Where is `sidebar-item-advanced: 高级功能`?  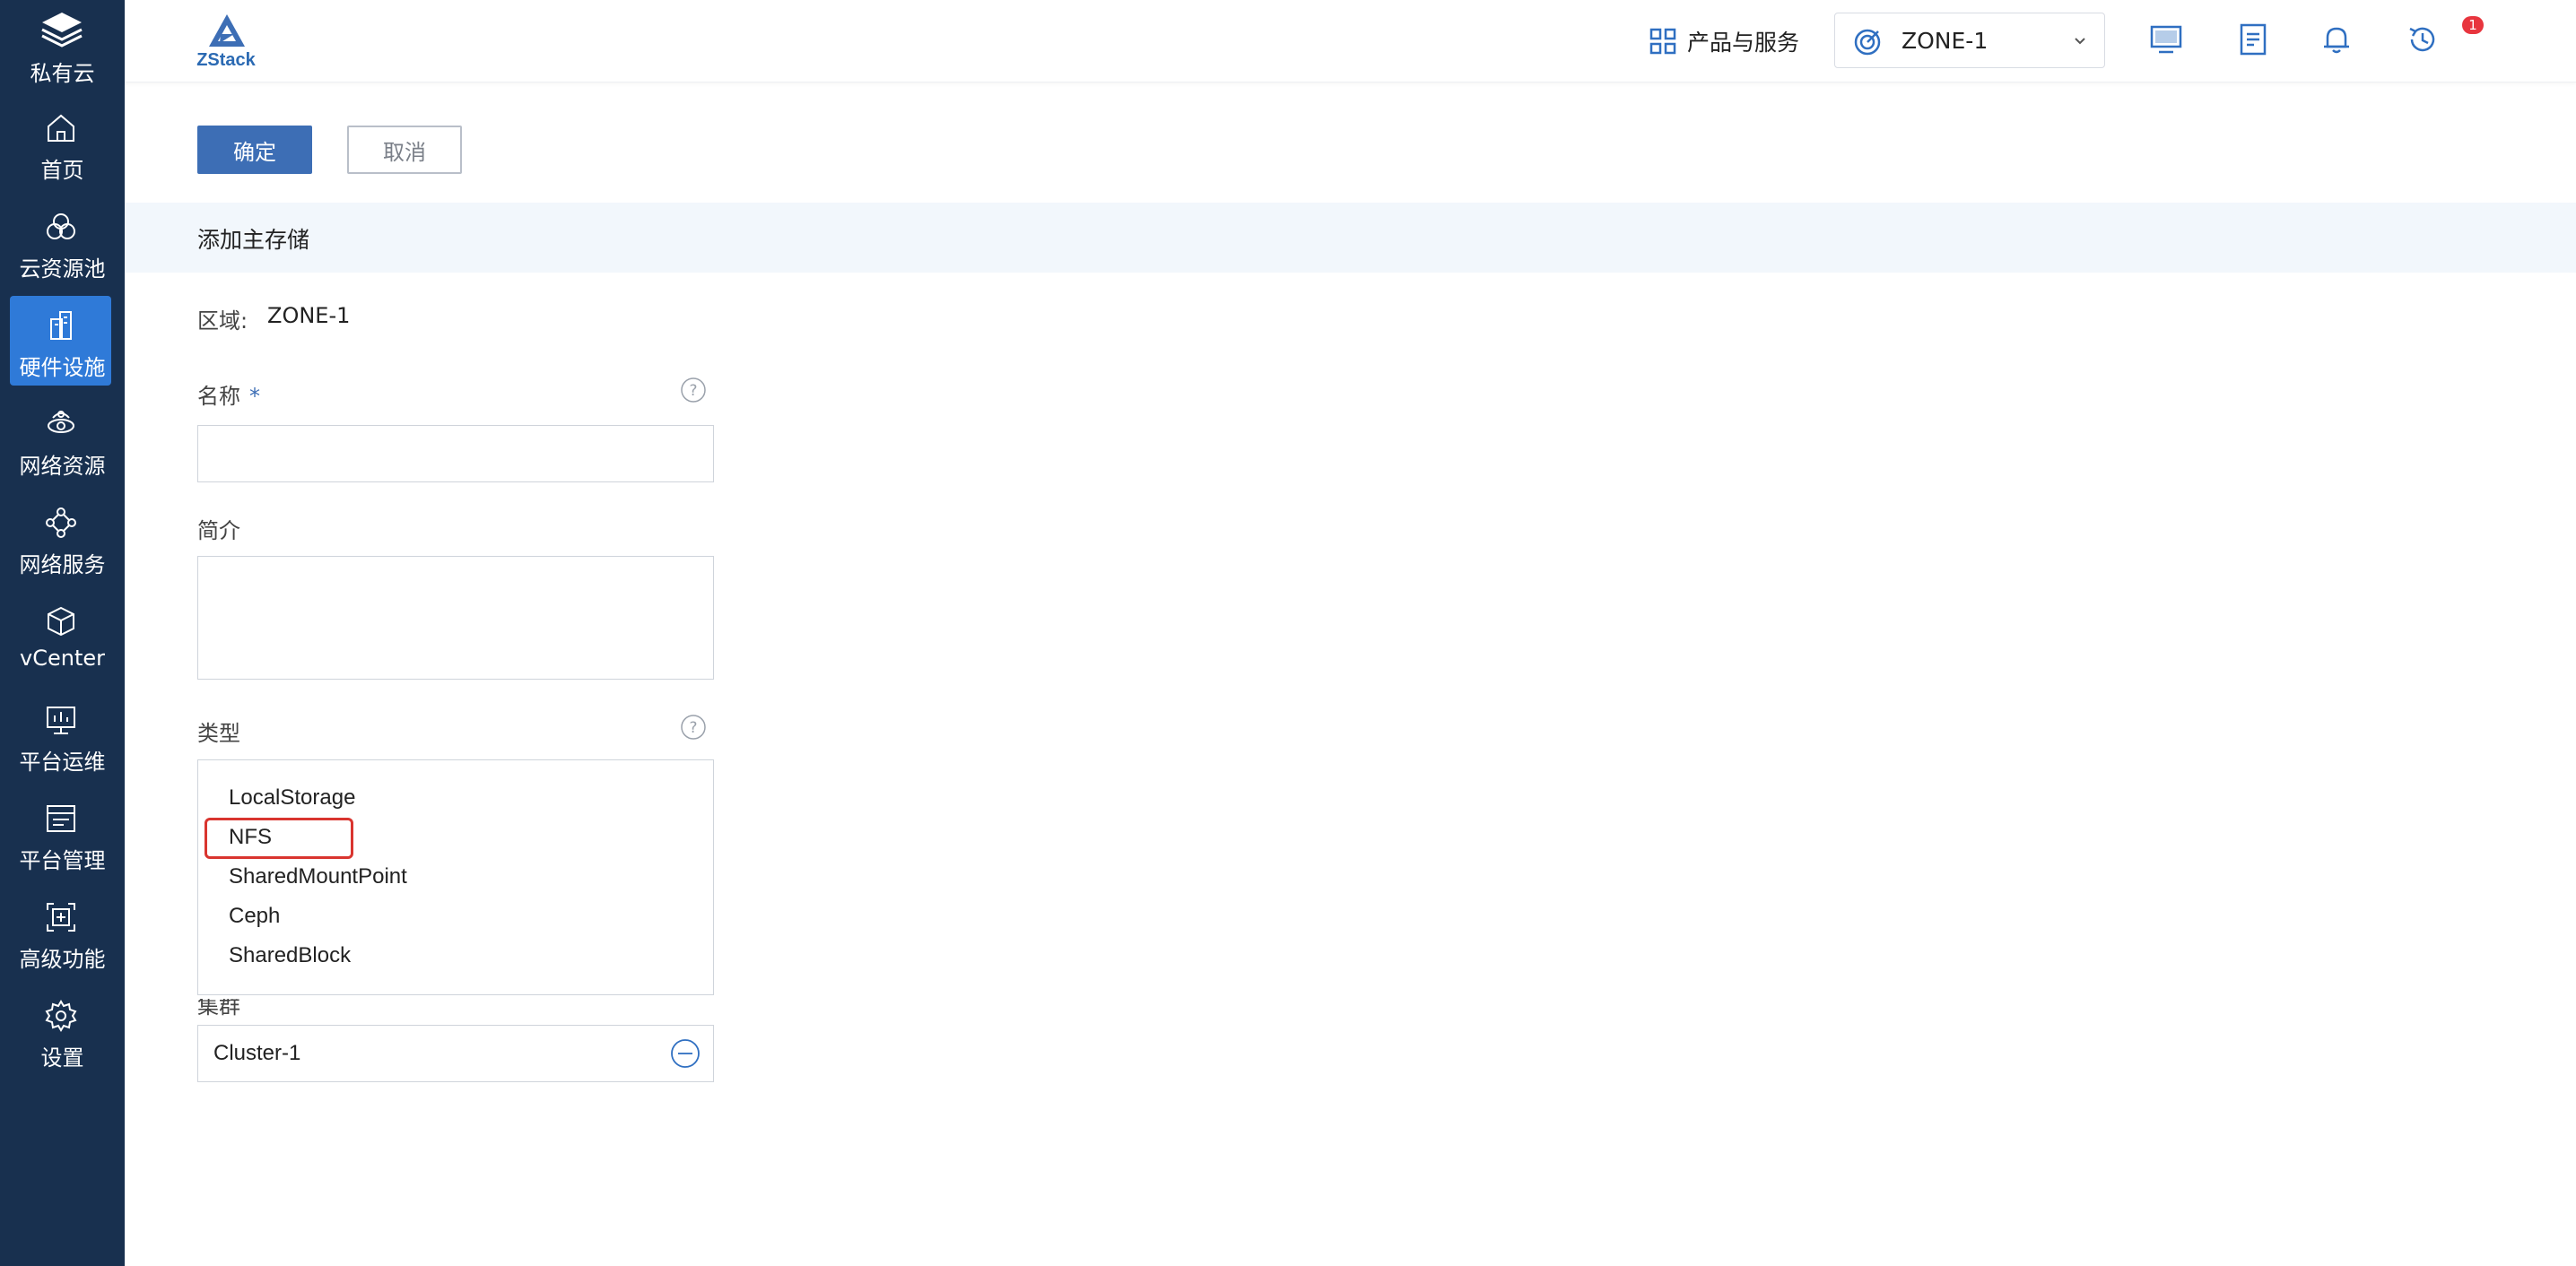 sidebar-item-advanced: 高级功能 is located at coordinates (60, 932).